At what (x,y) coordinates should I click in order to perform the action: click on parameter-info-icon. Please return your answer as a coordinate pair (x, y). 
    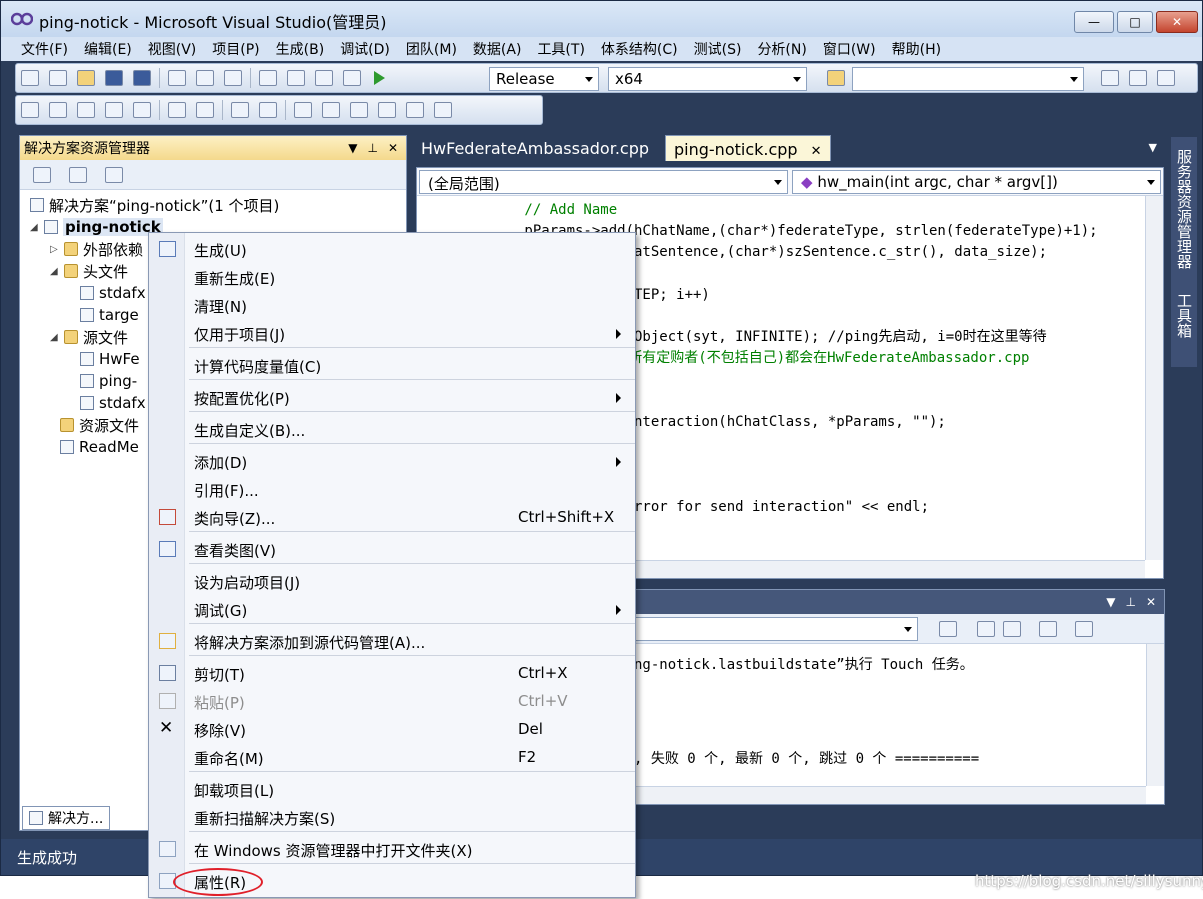
    Looking at the image, I should click on (58, 110).